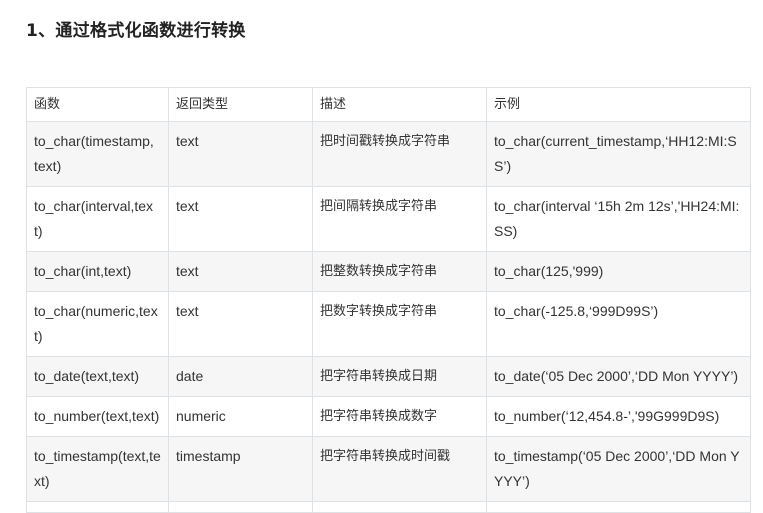  What do you see at coordinates (97, 271) in the screenshot?
I see `cell-function: to_char(int,text)` at bounding box center [97, 271].